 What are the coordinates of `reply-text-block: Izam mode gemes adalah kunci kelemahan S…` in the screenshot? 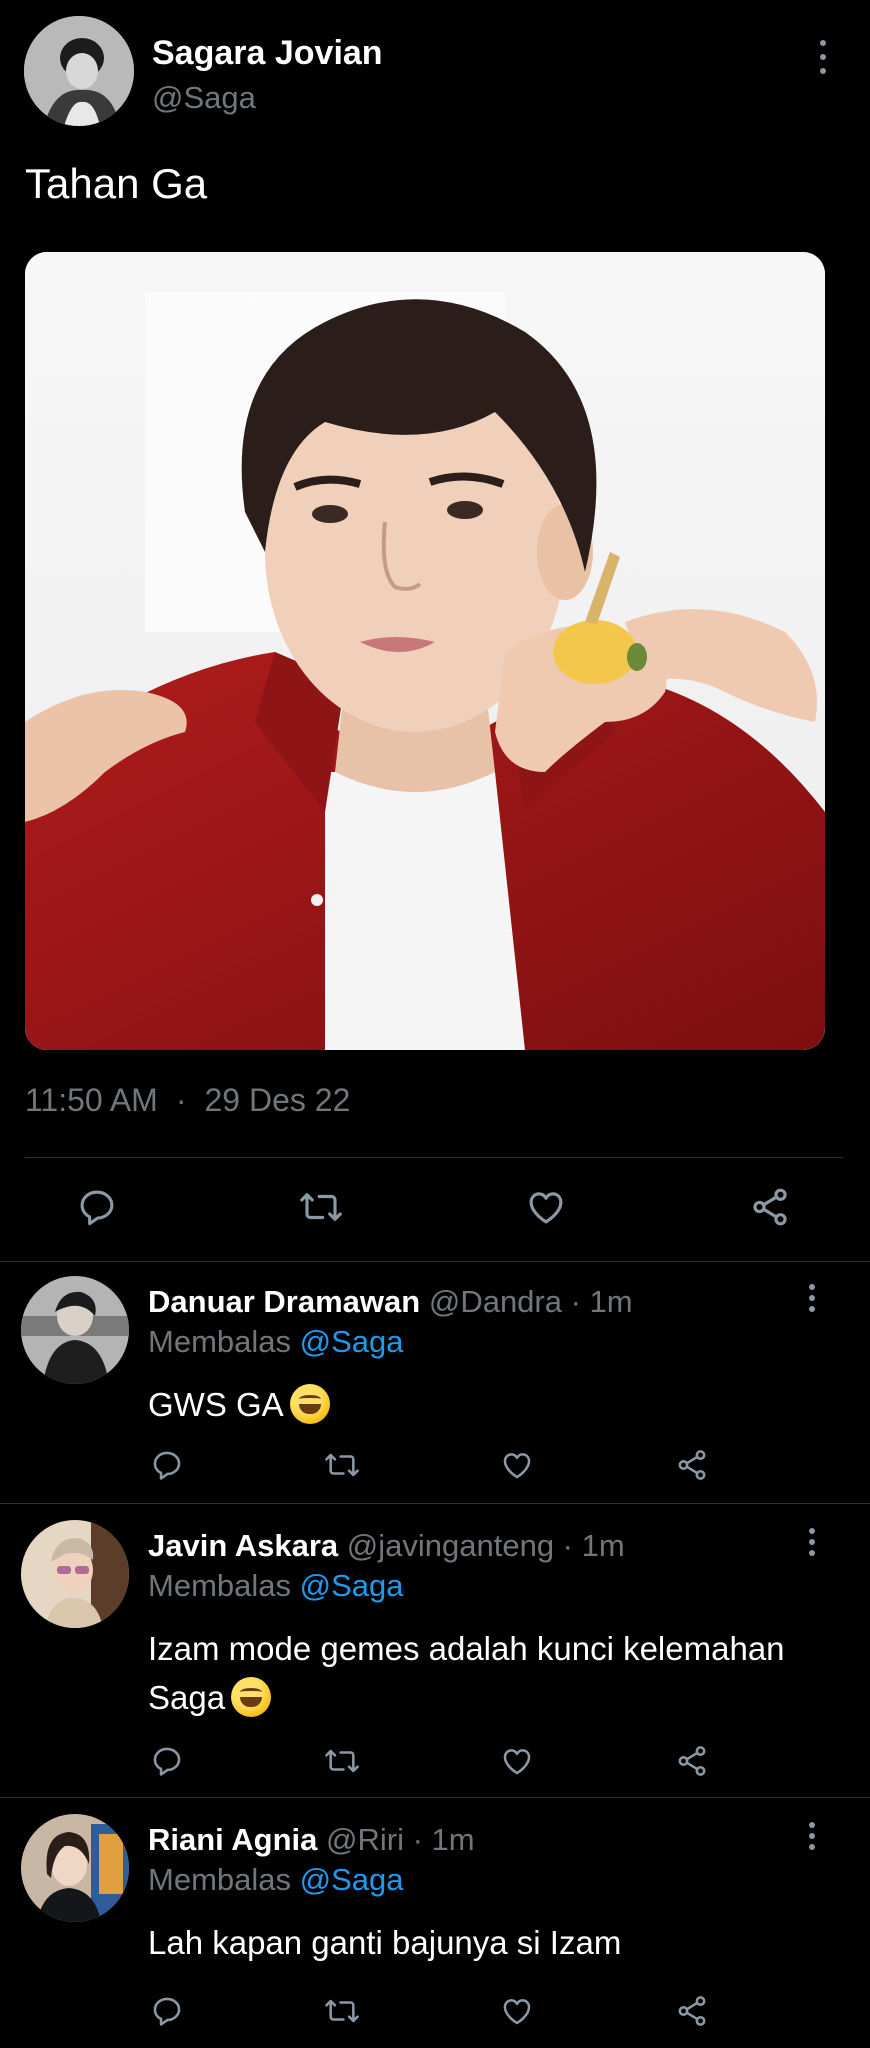 It's located at (488, 1673).